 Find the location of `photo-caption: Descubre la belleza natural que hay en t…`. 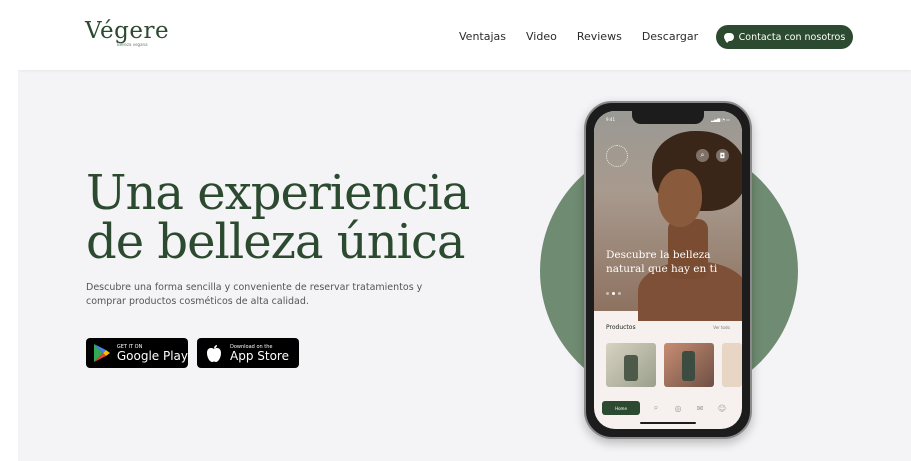

photo-caption: Descubre la belleza natural que hay en t… is located at coordinates (662, 262).